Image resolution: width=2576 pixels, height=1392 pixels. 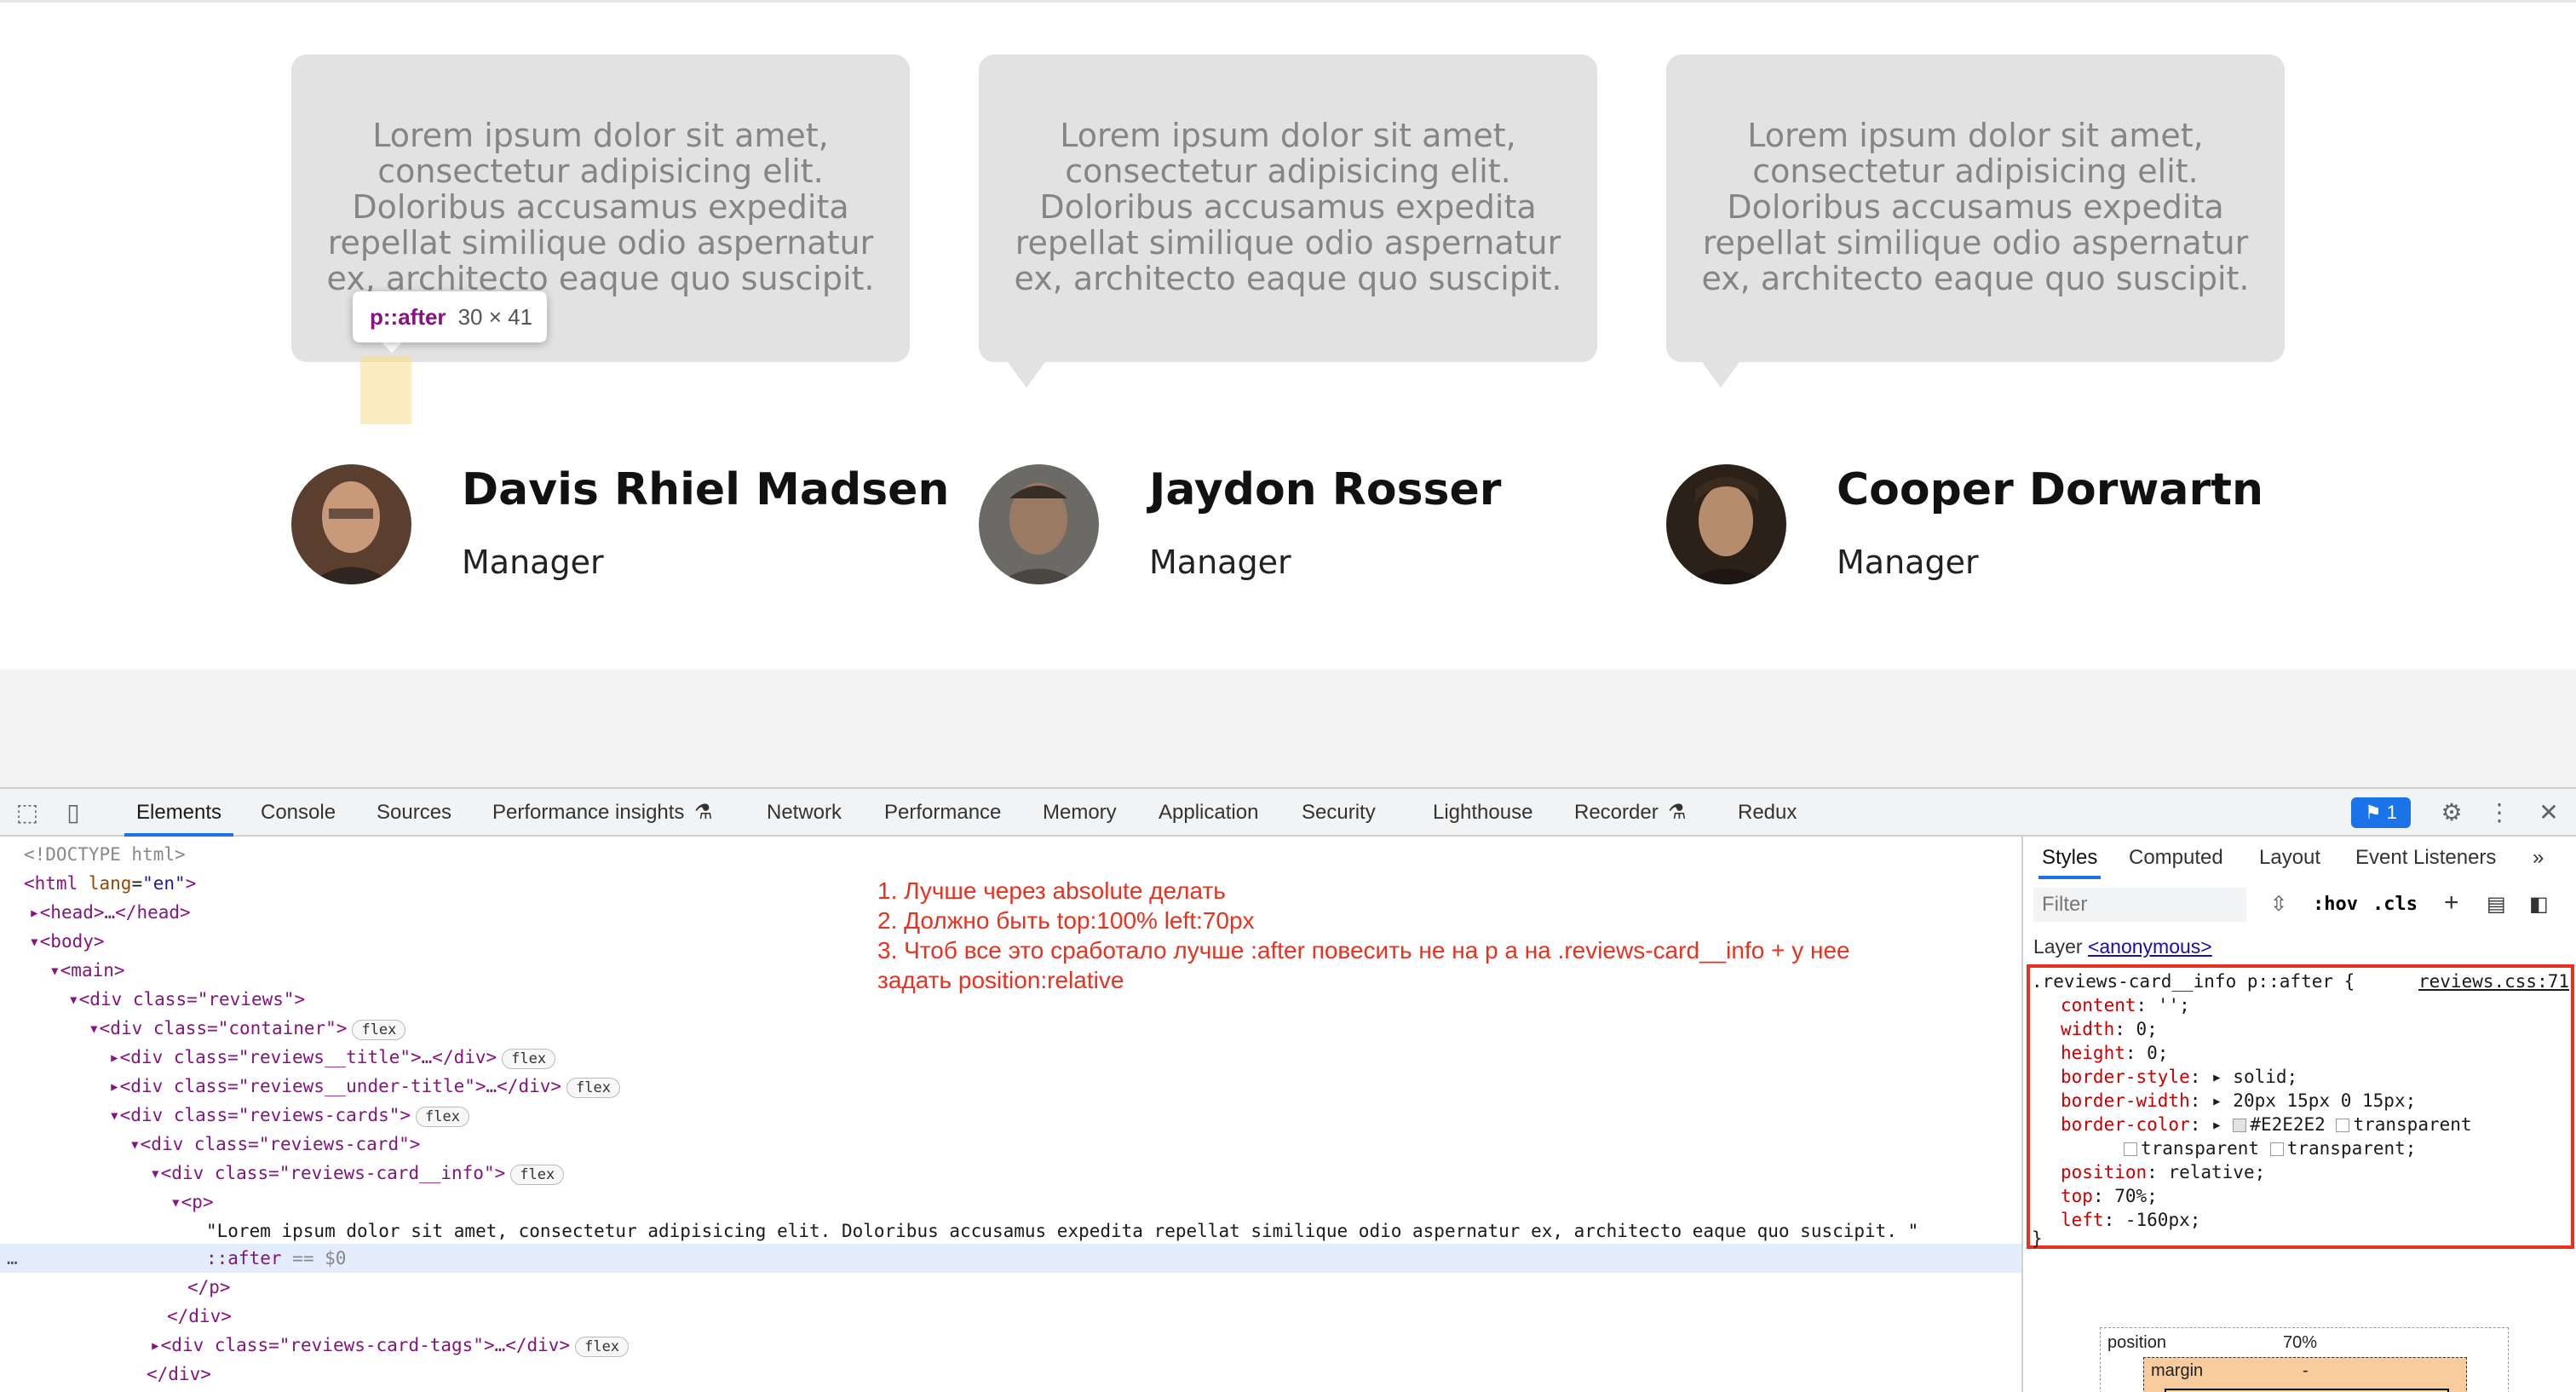 What do you see at coordinates (2179, 1077) in the screenshot?
I see `decl-border-style: border-style: ▸ solid;` at bounding box center [2179, 1077].